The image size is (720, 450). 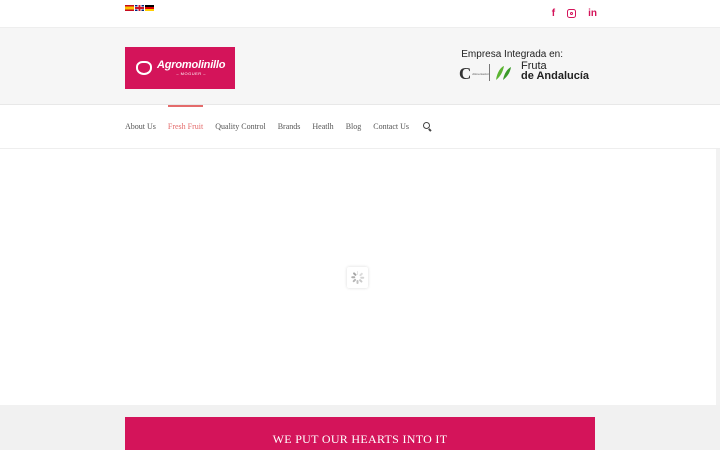 I want to click on nav-blog: Blog, so click(x=354, y=126).